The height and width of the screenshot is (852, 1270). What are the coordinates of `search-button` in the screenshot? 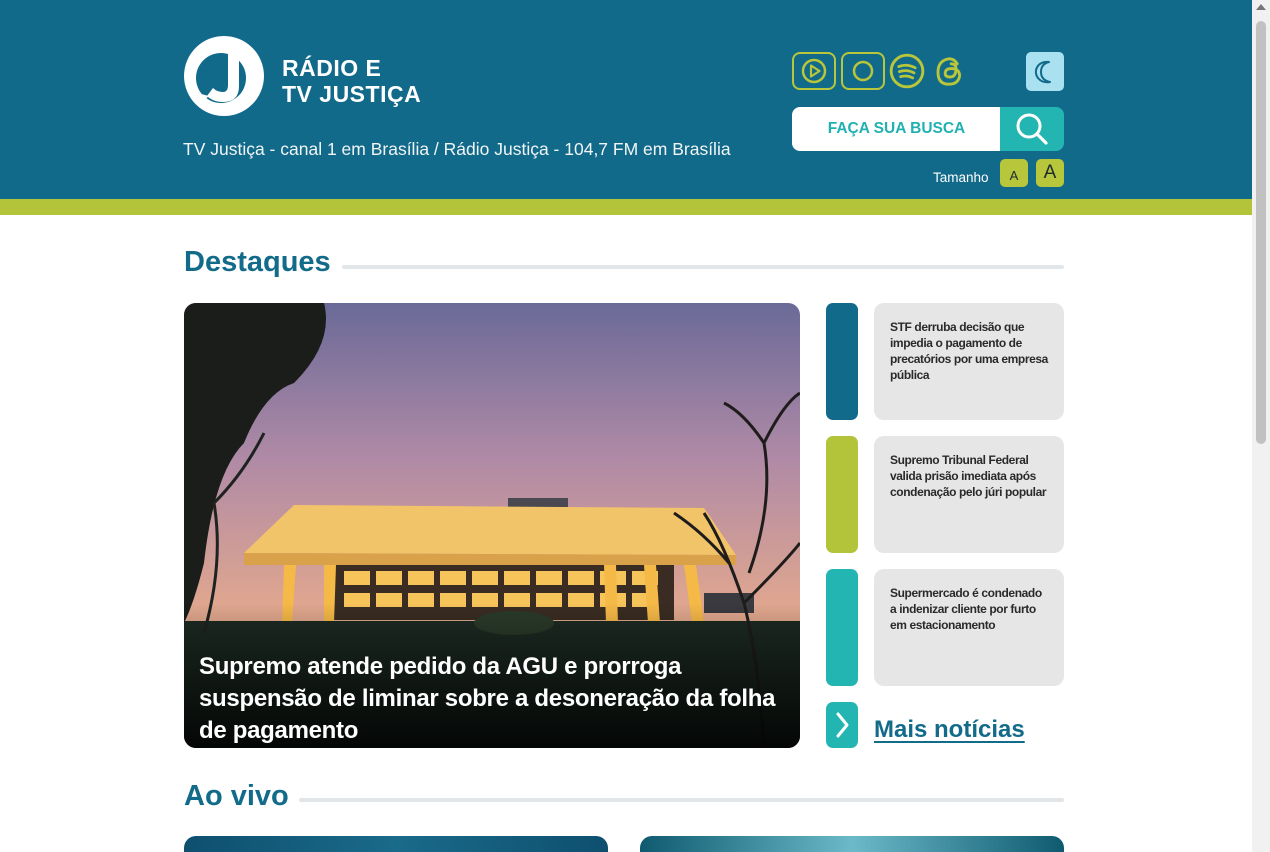 It's located at (1032, 129).